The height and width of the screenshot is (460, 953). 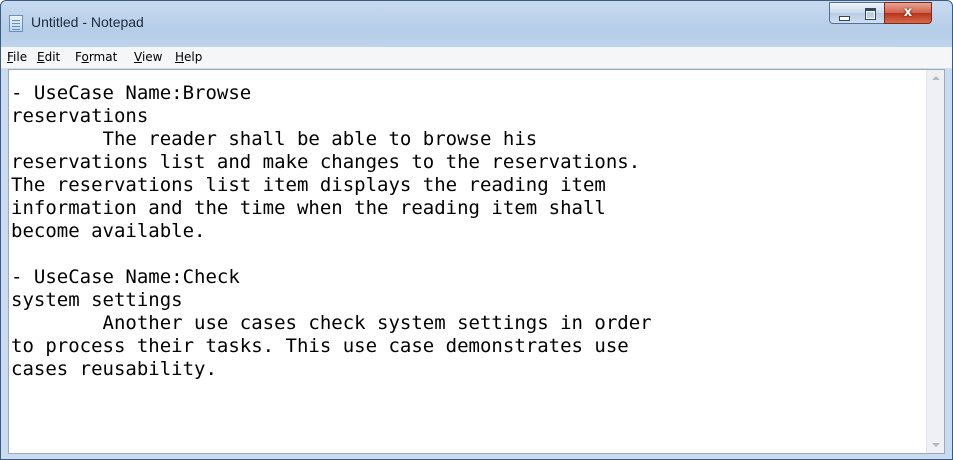 I want to click on text-line: - UseCase Name:Check, so click(x=125, y=277).